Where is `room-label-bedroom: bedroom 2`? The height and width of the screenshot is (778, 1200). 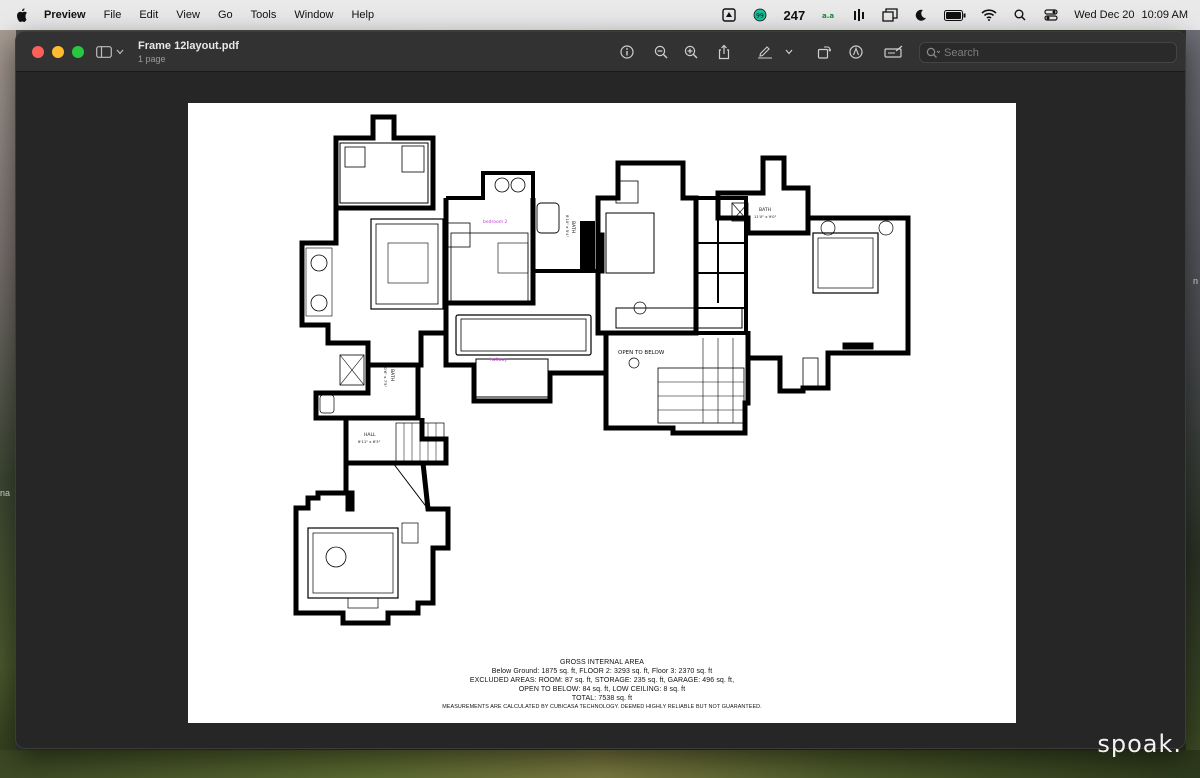
room-label-bedroom: bedroom 2 is located at coordinates (495, 222).